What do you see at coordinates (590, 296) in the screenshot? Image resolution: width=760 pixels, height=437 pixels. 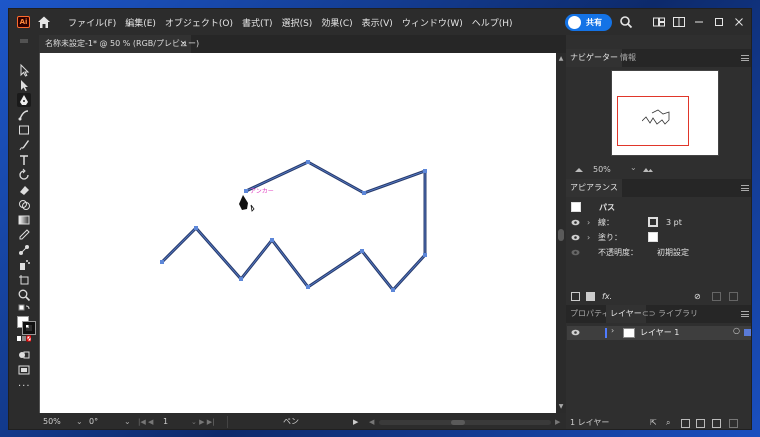 I see `add-fill-icon` at bounding box center [590, 296].